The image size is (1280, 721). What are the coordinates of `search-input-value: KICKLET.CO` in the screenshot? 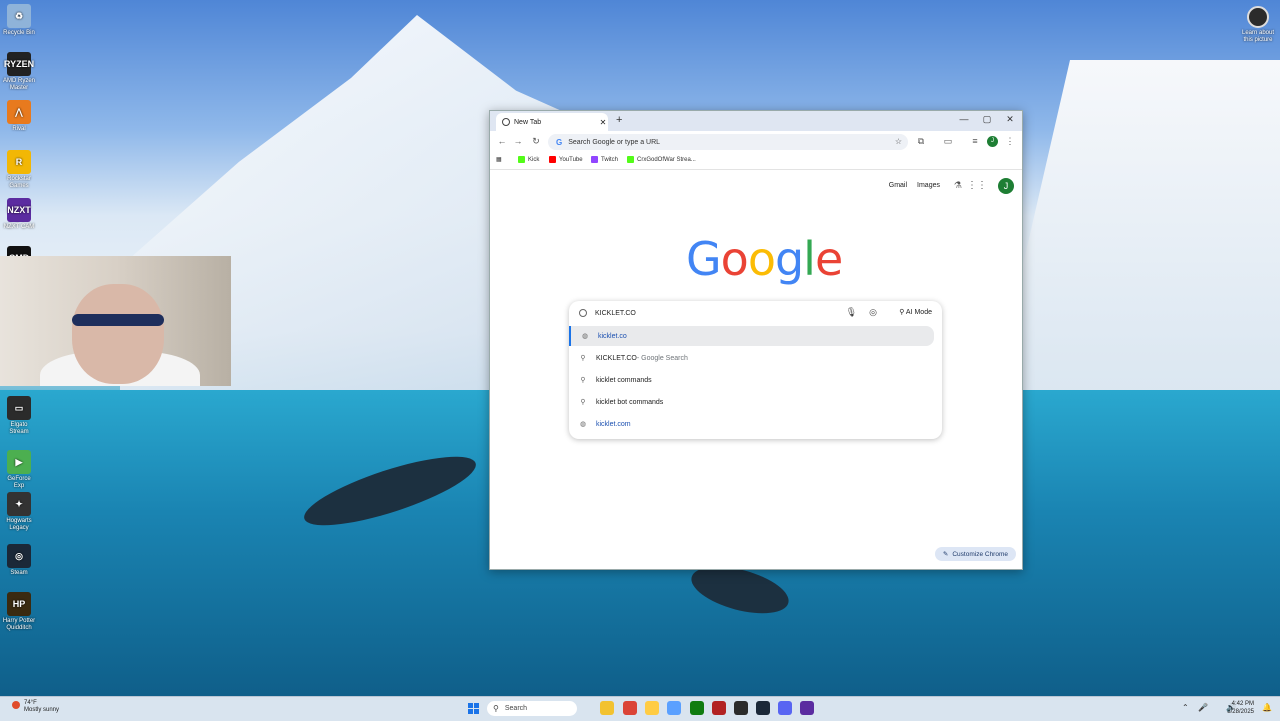 It's located at (615, 313).